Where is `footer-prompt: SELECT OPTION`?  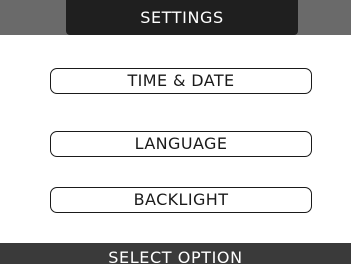 footer-prompt: SELECT OPTION is located at coordinates (175, 256).